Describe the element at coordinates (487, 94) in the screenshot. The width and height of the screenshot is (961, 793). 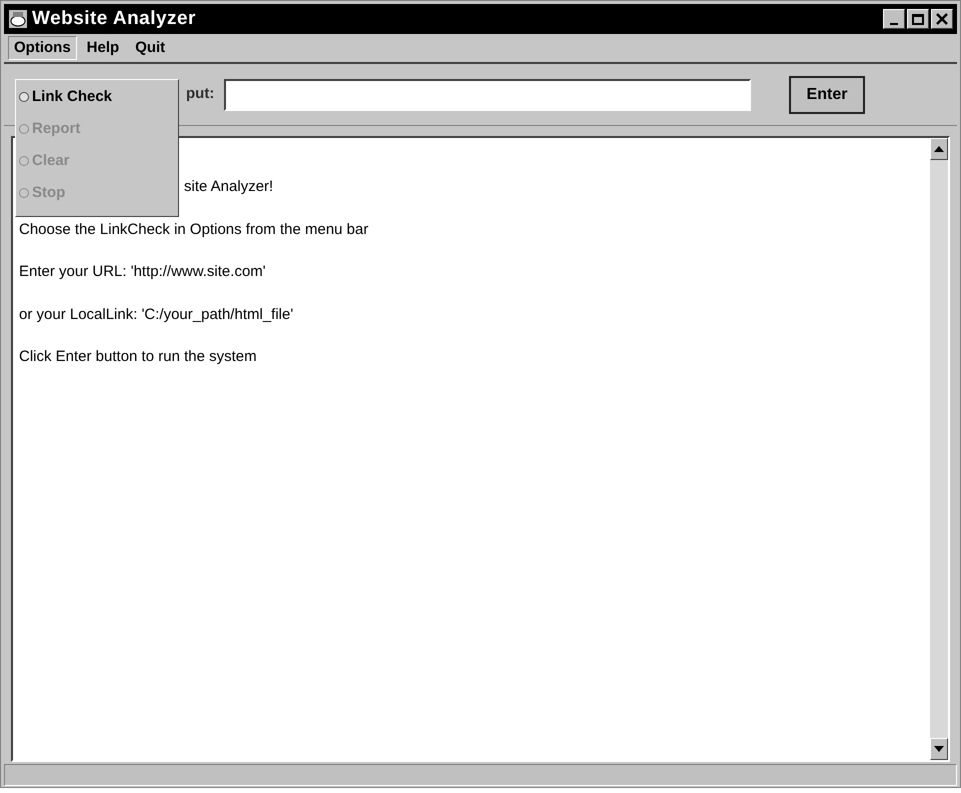
I see `url-input-field` at that location.